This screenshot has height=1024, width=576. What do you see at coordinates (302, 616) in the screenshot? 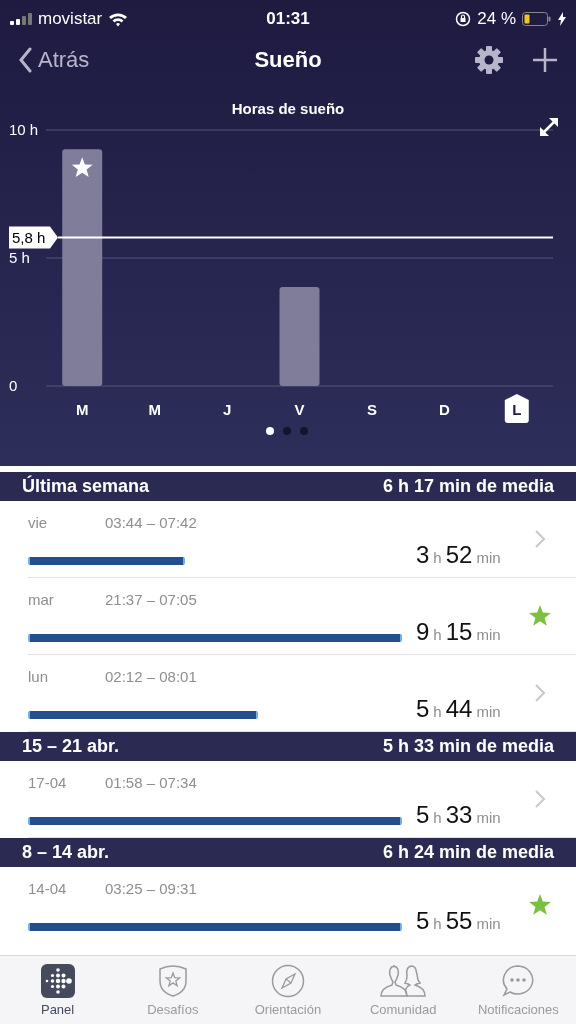
I see `sleep-entry: mar 21:37 – 07:05 9 h 15 min` at bounding box center [302, 616].